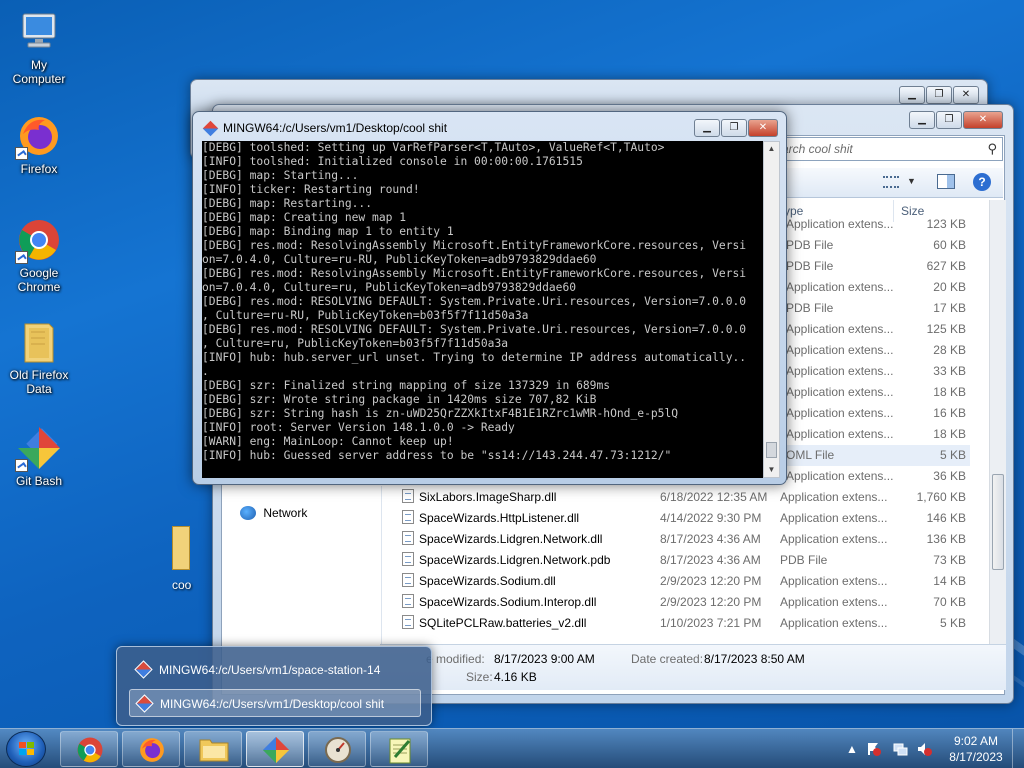 This screenshot has height=768, width=1024. Describe the element at coordinates (337, 749) in the screenshot. I see `taskbar-app-button` at that location.